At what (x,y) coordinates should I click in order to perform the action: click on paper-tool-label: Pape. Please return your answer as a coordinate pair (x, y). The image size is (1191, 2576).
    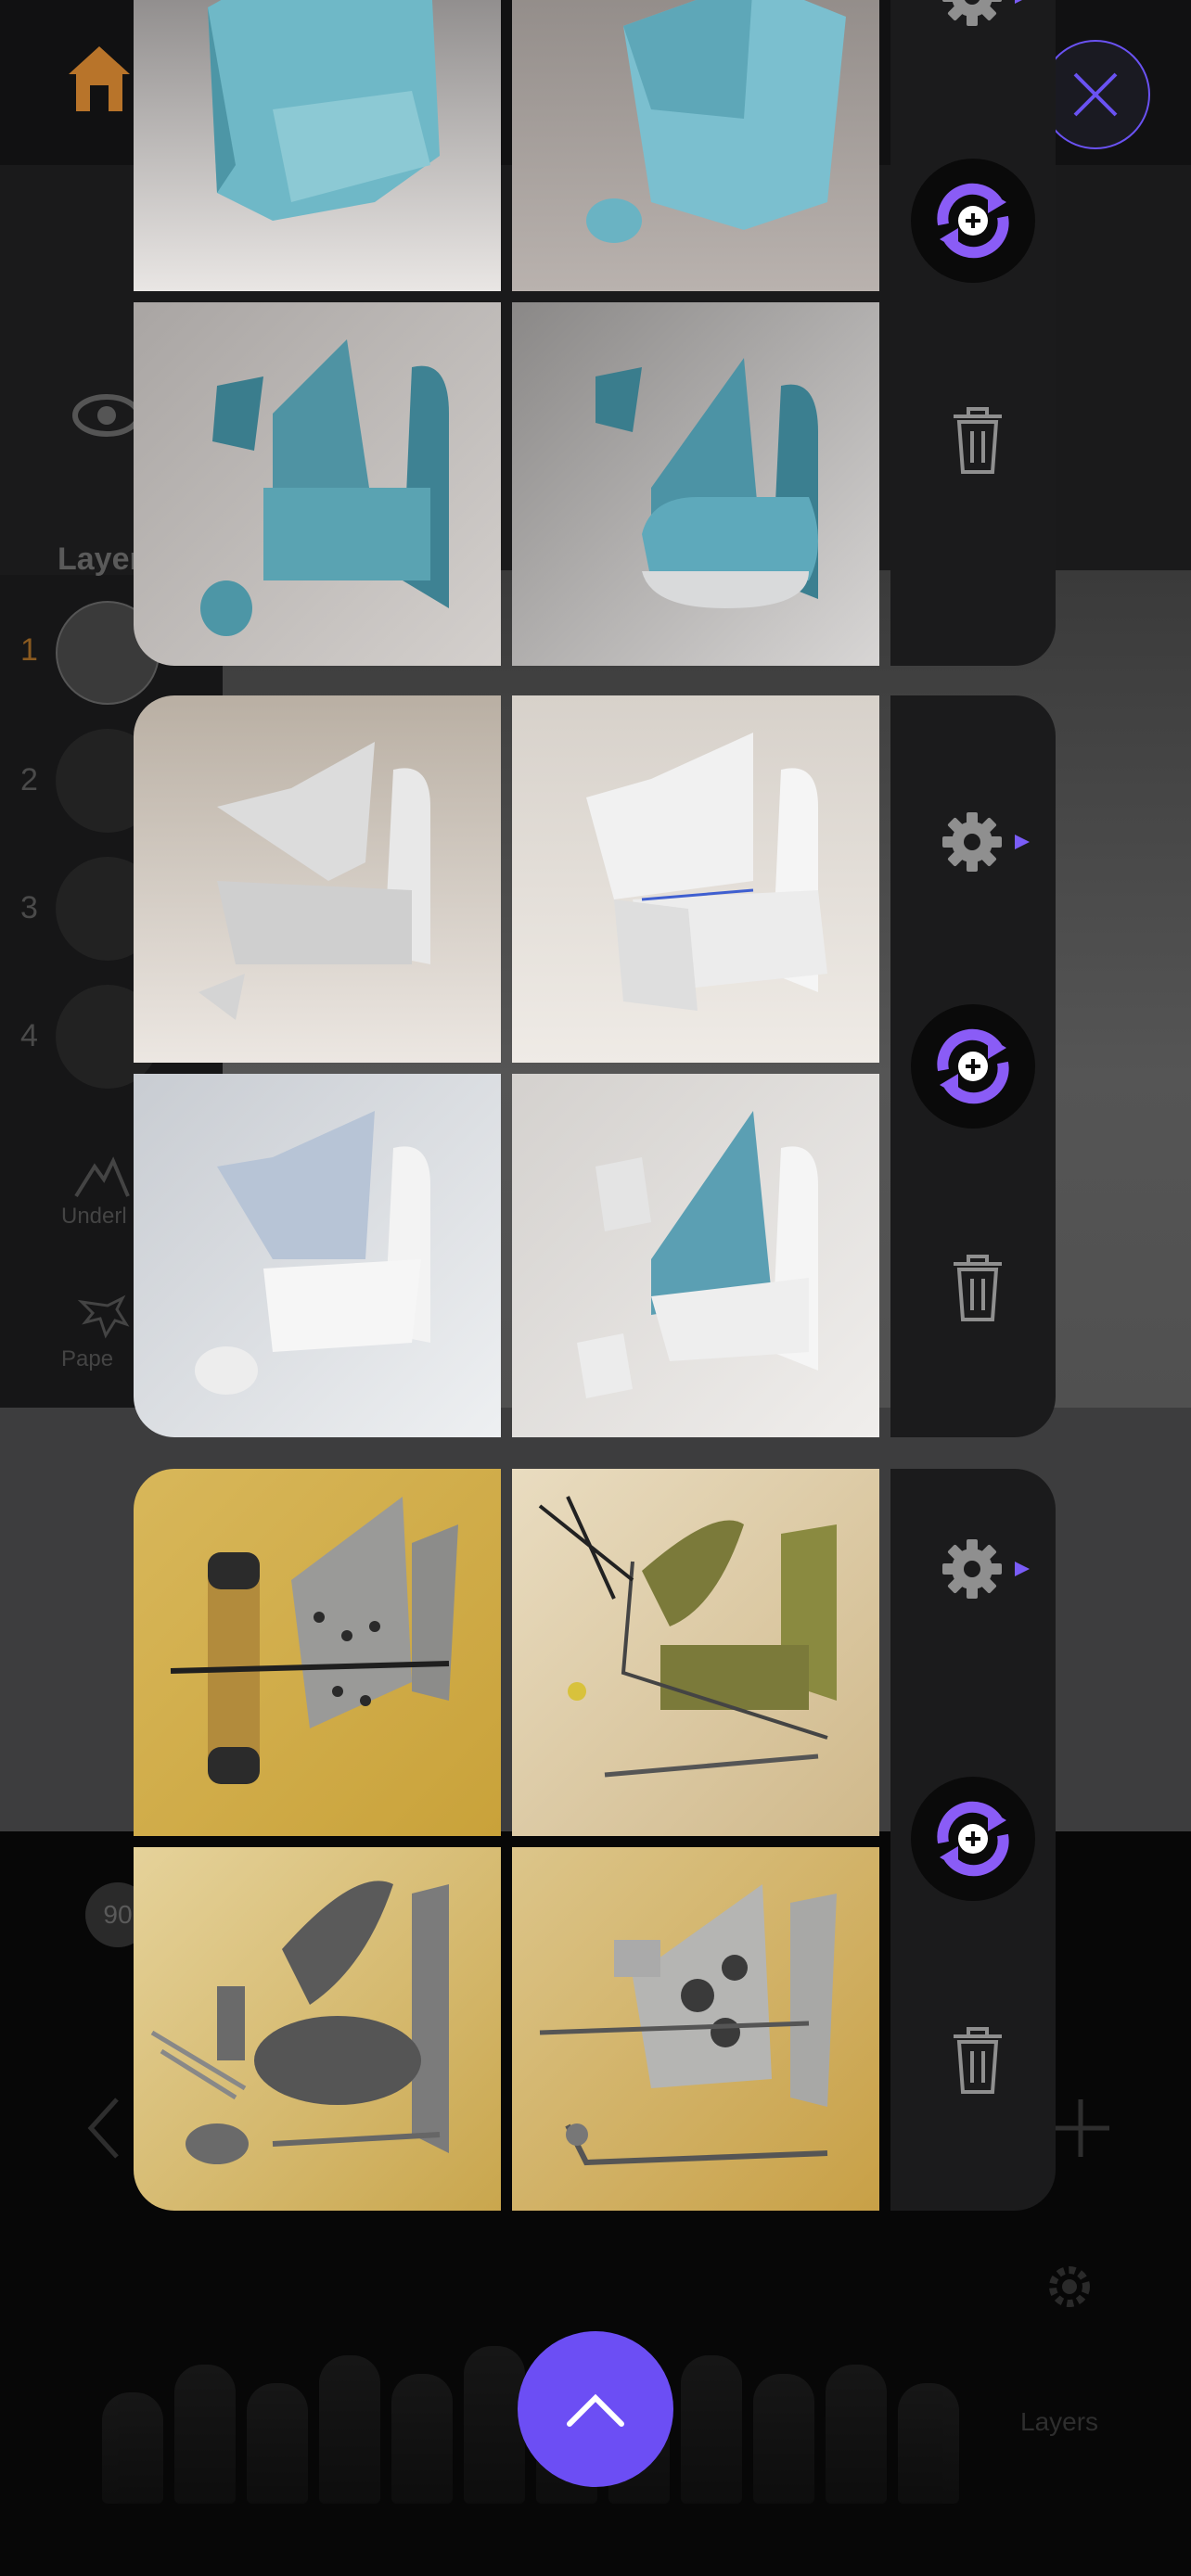
    Looking at the image, I should click on (87, 1358).